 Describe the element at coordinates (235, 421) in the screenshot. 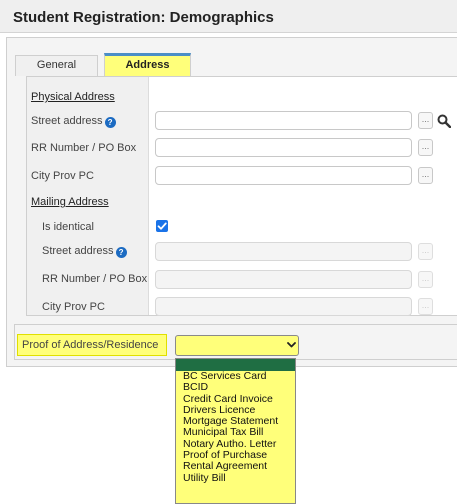

I see `dropdown-option: Mortgage Statement` at that location.